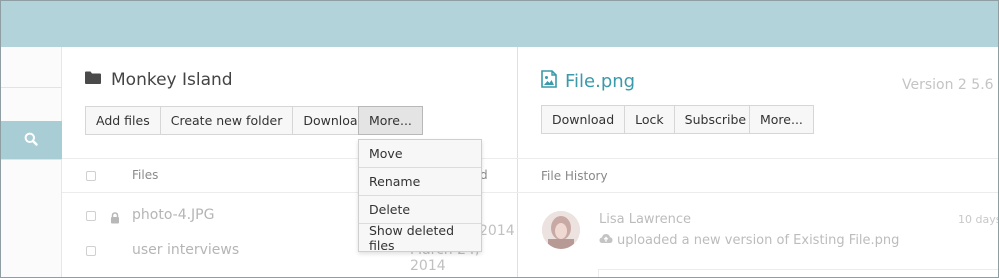  Describe the element at coordinates (561, 230) in the screenshot. I see `avatar` at that location.